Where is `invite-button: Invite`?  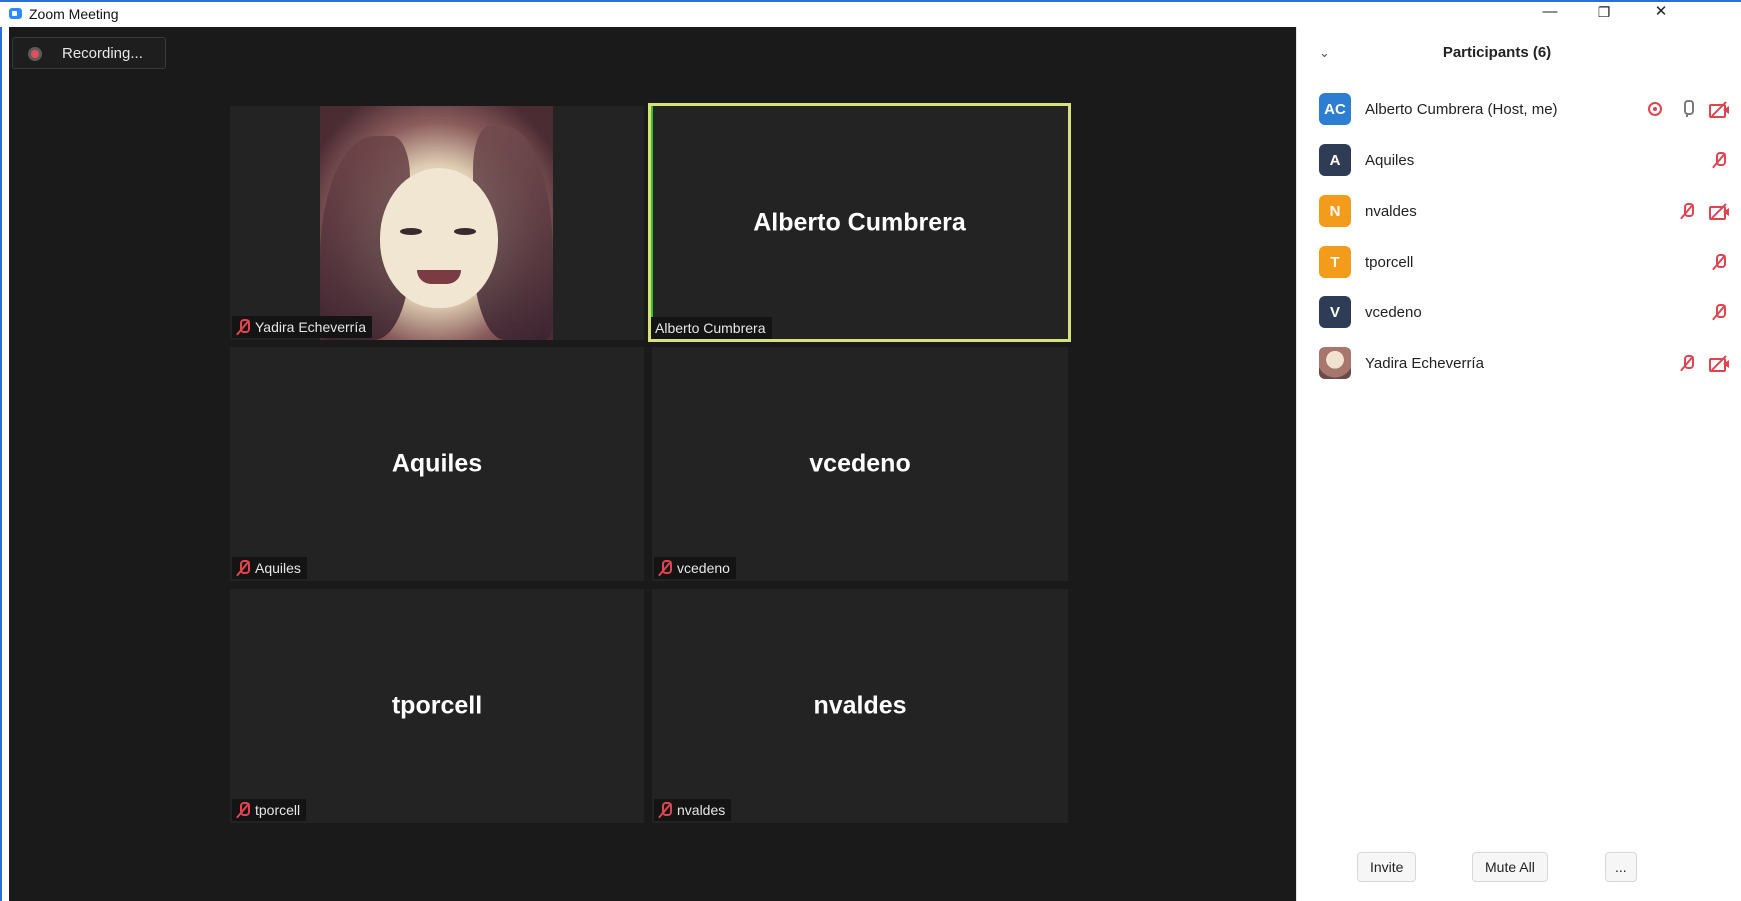 invite-button: Invite is located at coordinates (1387, 867).